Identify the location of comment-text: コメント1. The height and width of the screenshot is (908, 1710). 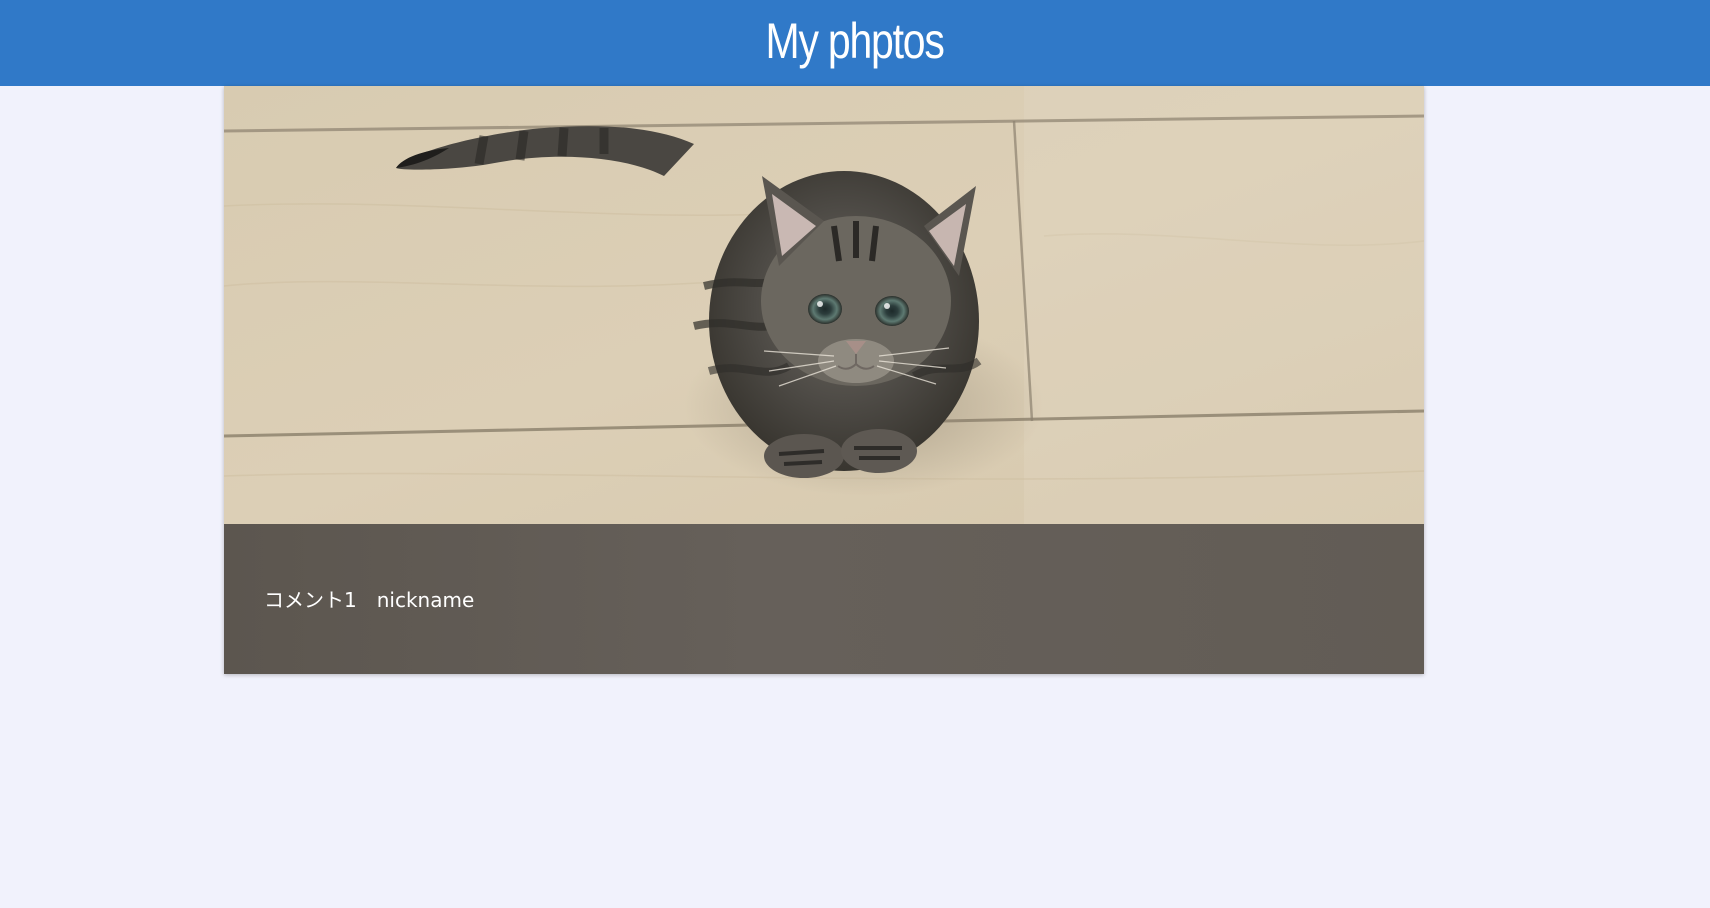
(310, 600).